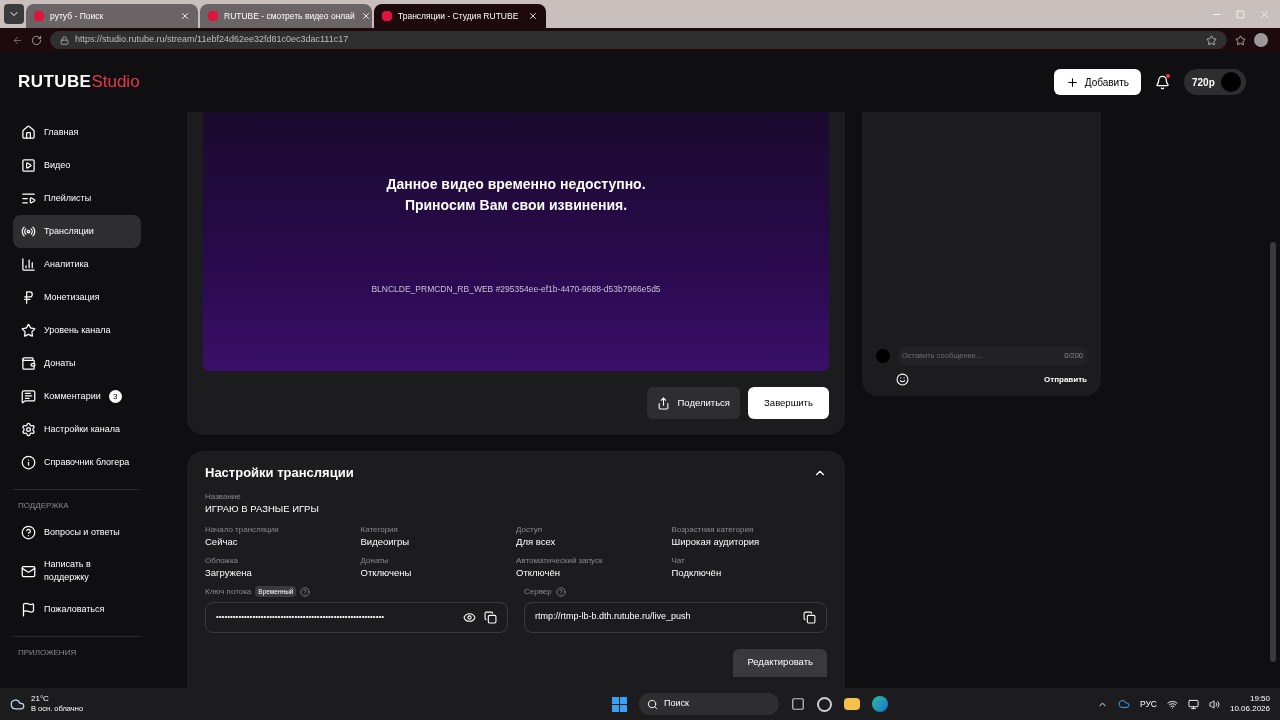 The height and width of the screenshot is (720, 1280). What do you see at coordinates (709, 704) in the screenshot?
I see `taskbar-search: Поиск` at bounding box center [709, 704].